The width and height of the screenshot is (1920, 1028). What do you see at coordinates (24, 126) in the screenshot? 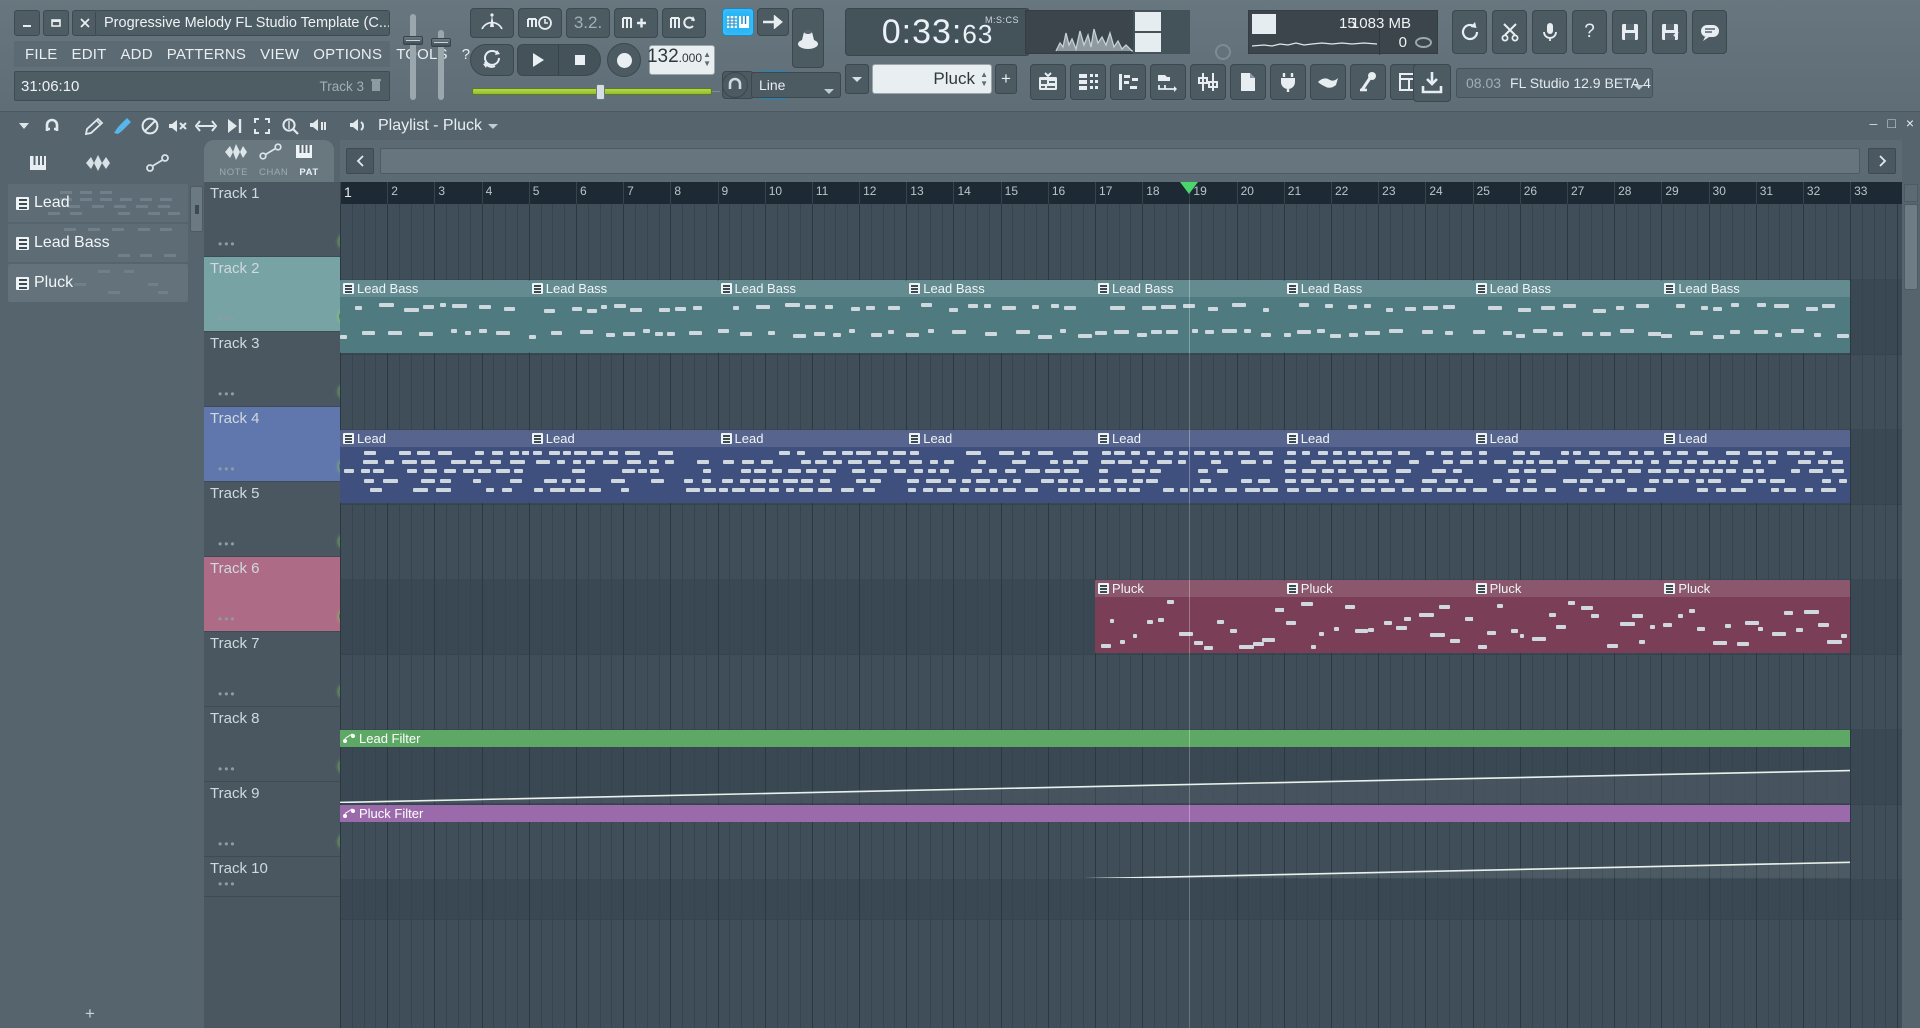
I see `menu-chevron-icon` at bounding box center [24, 126].